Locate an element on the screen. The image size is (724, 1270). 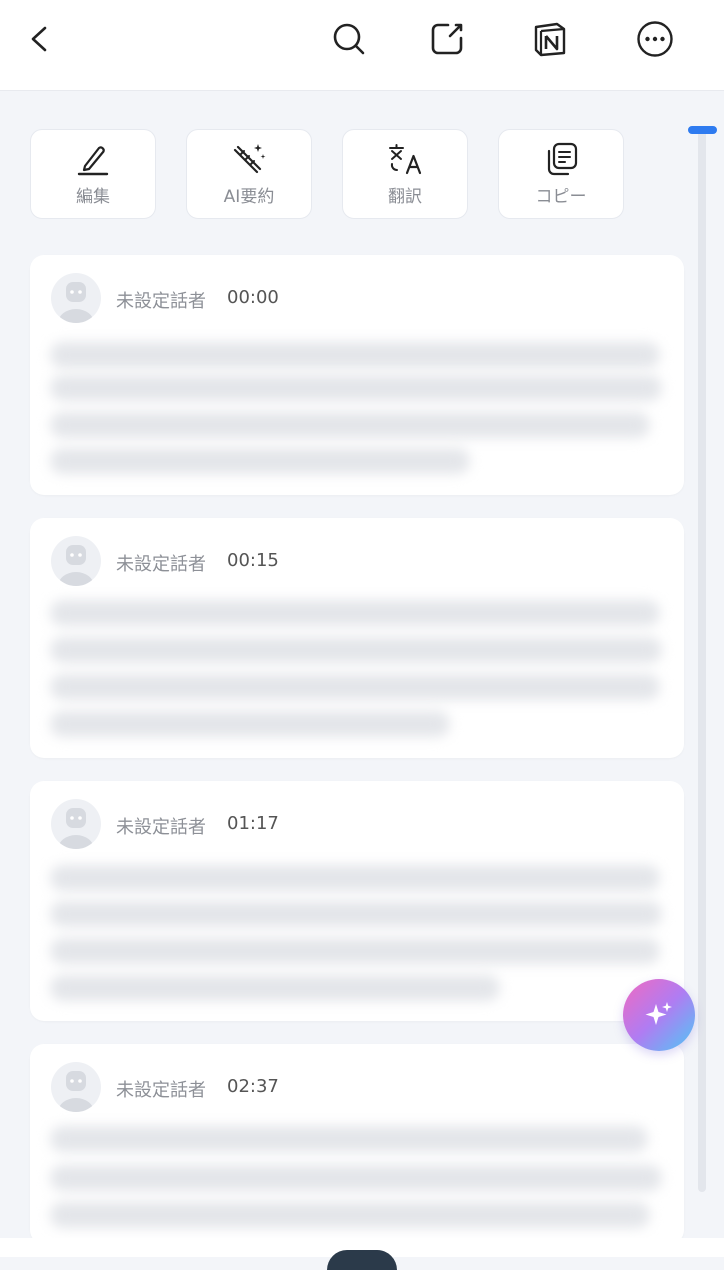
ai-summary-label: AI要約 is located at coordinates (249, 196).